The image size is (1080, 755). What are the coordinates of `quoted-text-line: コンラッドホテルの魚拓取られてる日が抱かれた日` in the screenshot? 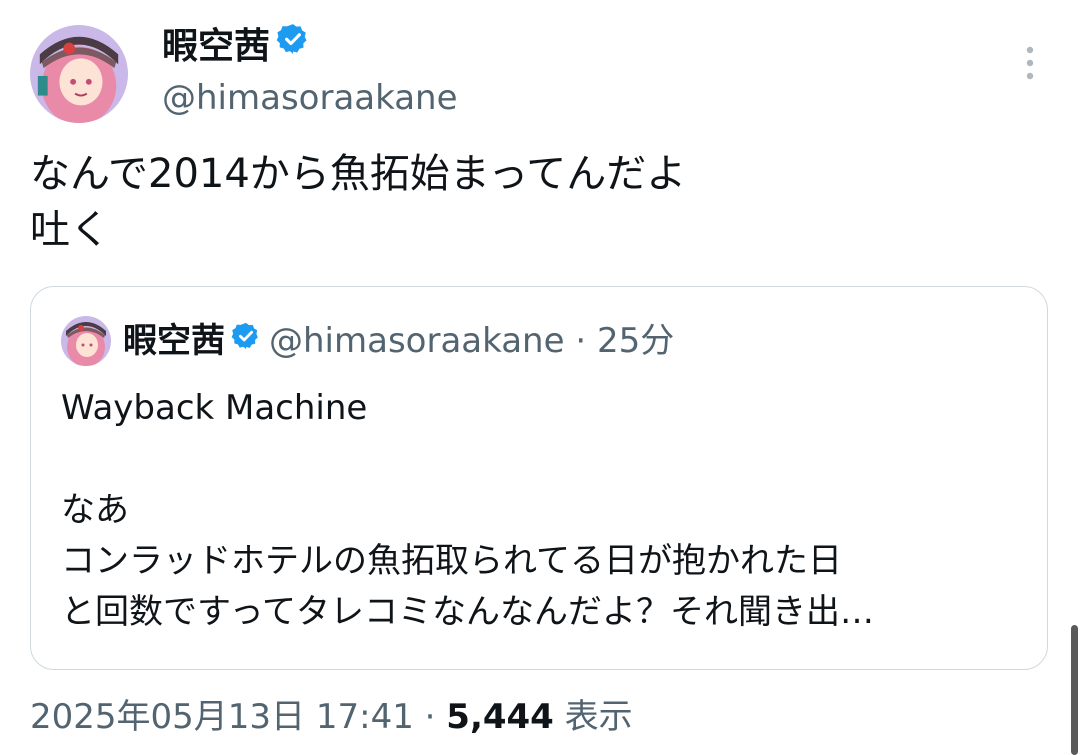 It's located at (451, 561).